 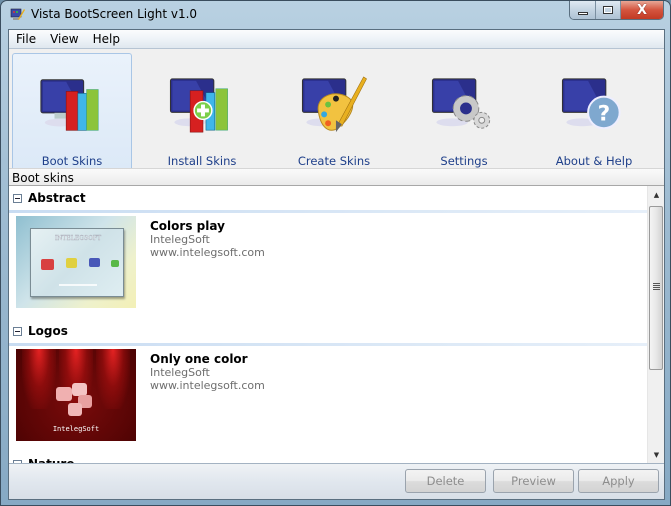 What do you see at coordinates (48, 331) in the screenshot?
I see `group-title: Logos` at bounding box center [48, 331].